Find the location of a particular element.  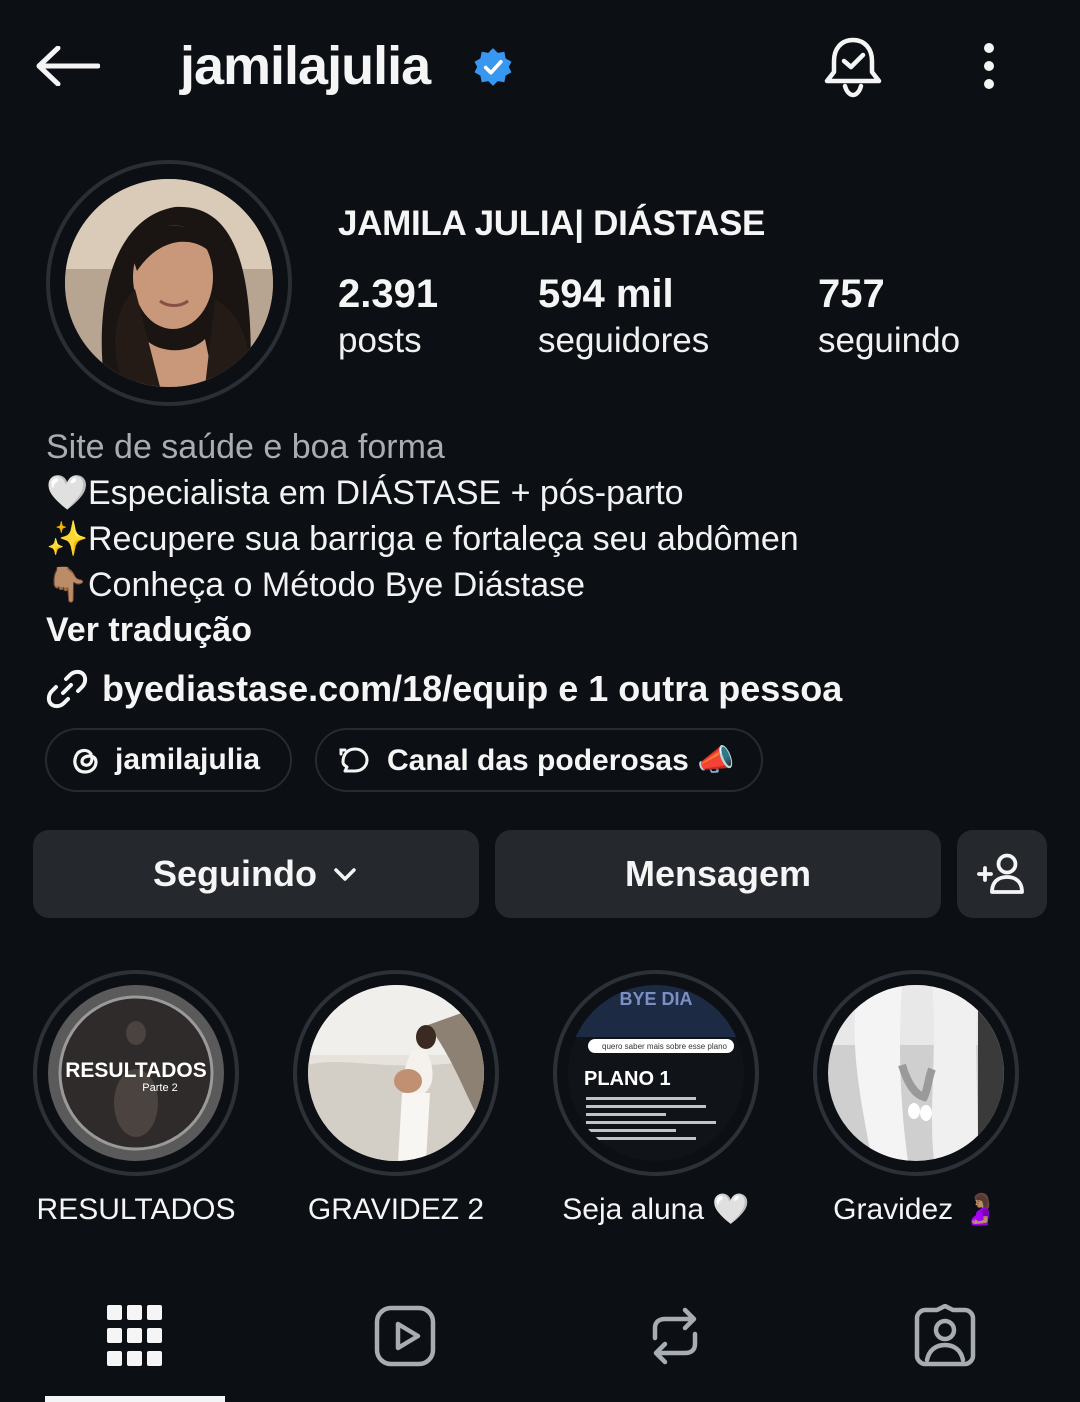

highlight-label: GRAVIDEZ 2 is located at coordinates (396, 1209).